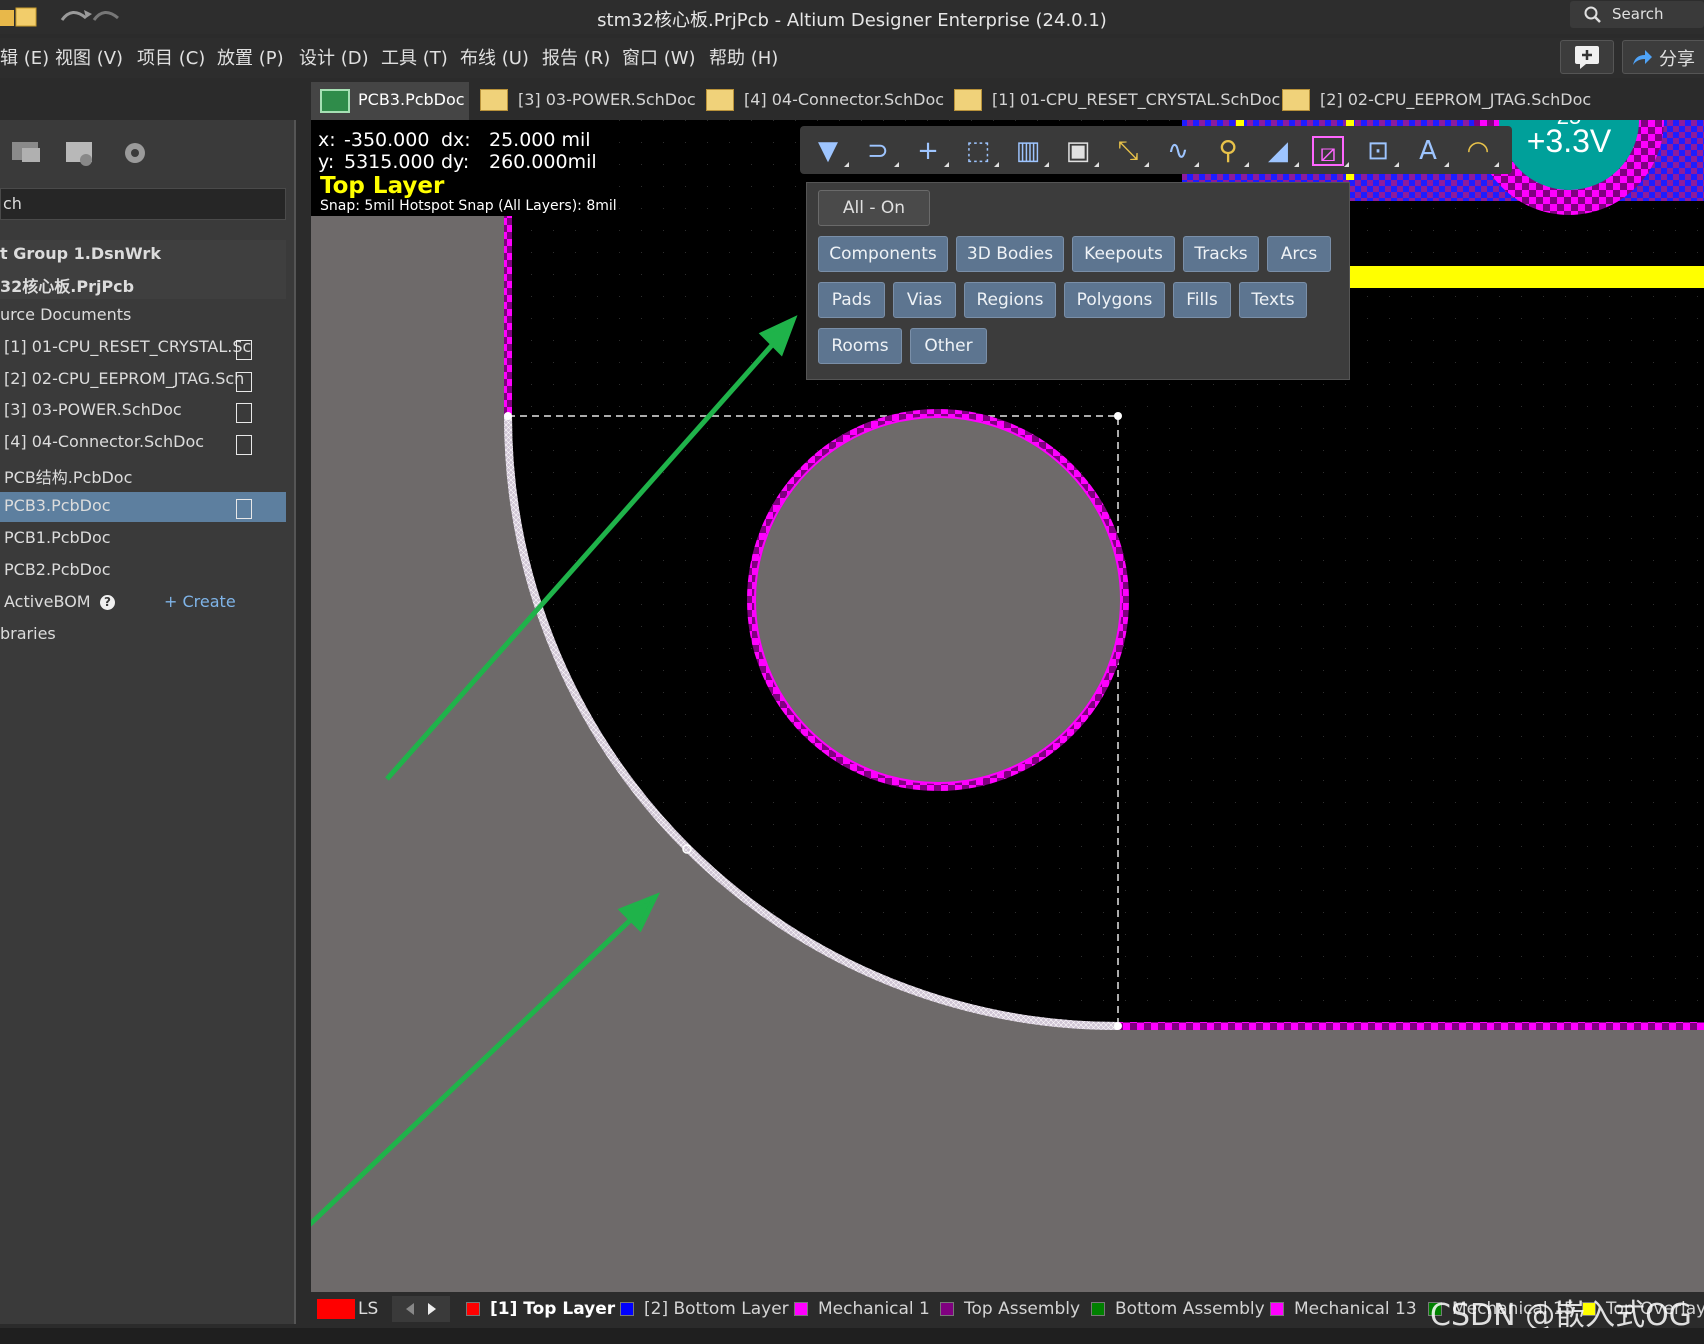 The height and width of the screenshot is (1344, 1704). What do you see at coordinates (1428, 151) in the screenshot?
I see `text-icon: A` at bounding box center [1428, 151].